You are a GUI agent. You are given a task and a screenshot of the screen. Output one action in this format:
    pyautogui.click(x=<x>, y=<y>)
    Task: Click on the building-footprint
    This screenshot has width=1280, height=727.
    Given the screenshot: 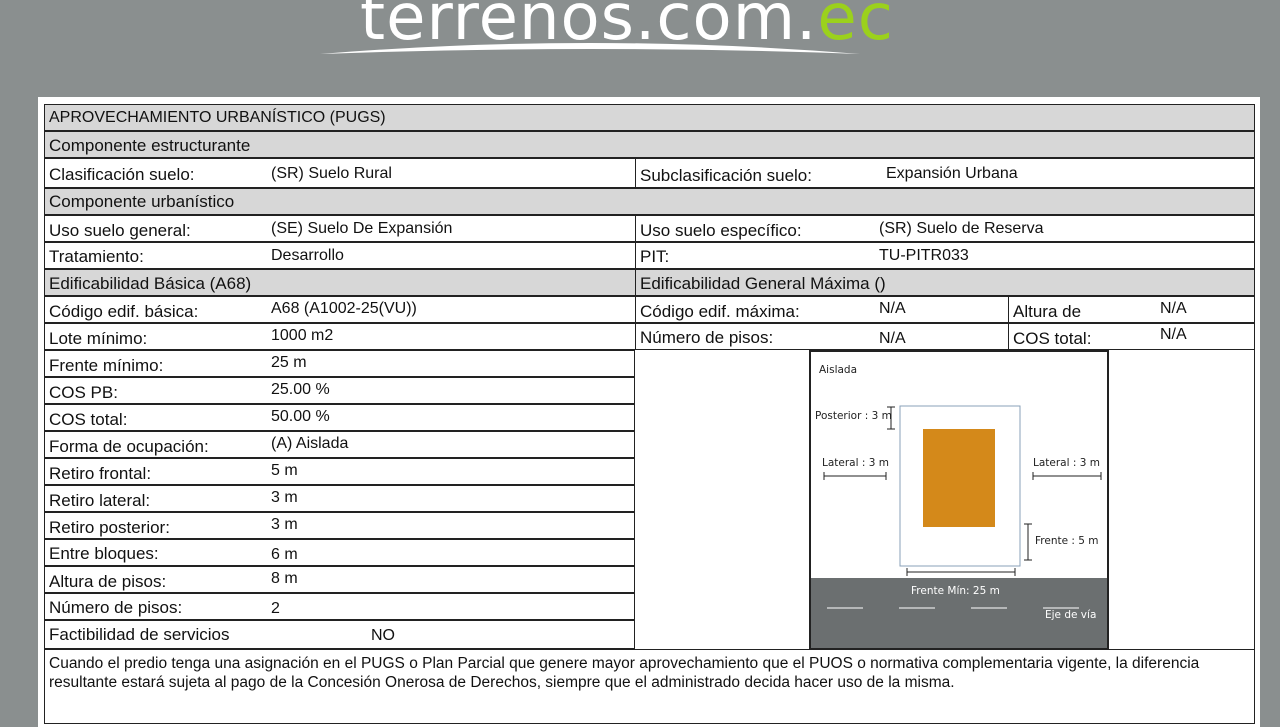 What is the action you would take?
    pyautogui.click(x=959, y=478)
    